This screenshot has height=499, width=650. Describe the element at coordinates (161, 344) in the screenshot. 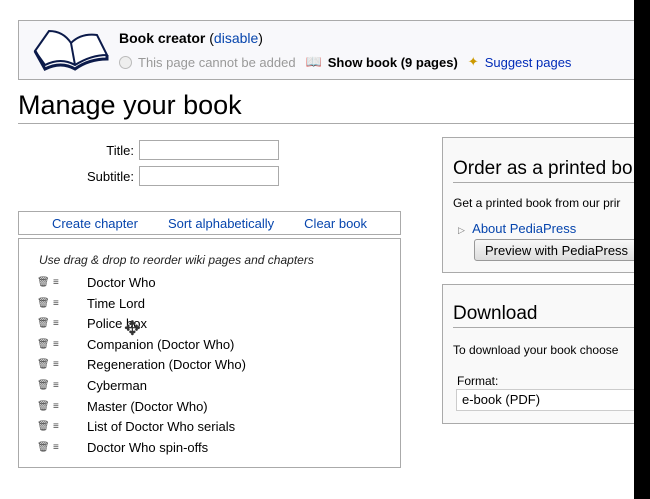

I see `item-title: Companion (Doctor Who)` at that location.